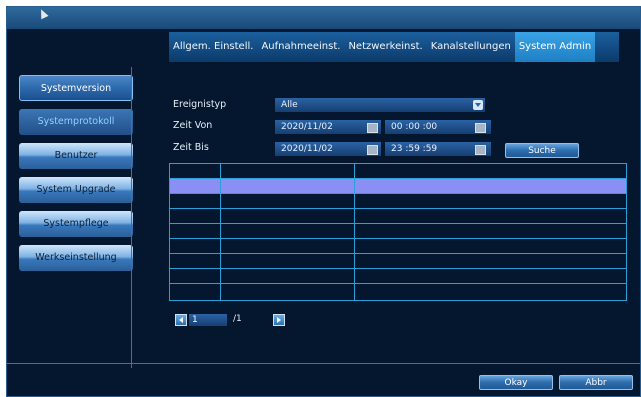 This screenshot has width=641, height=397. I want to click on time-from-date-field: 2020/11/02, so click(328, 127).